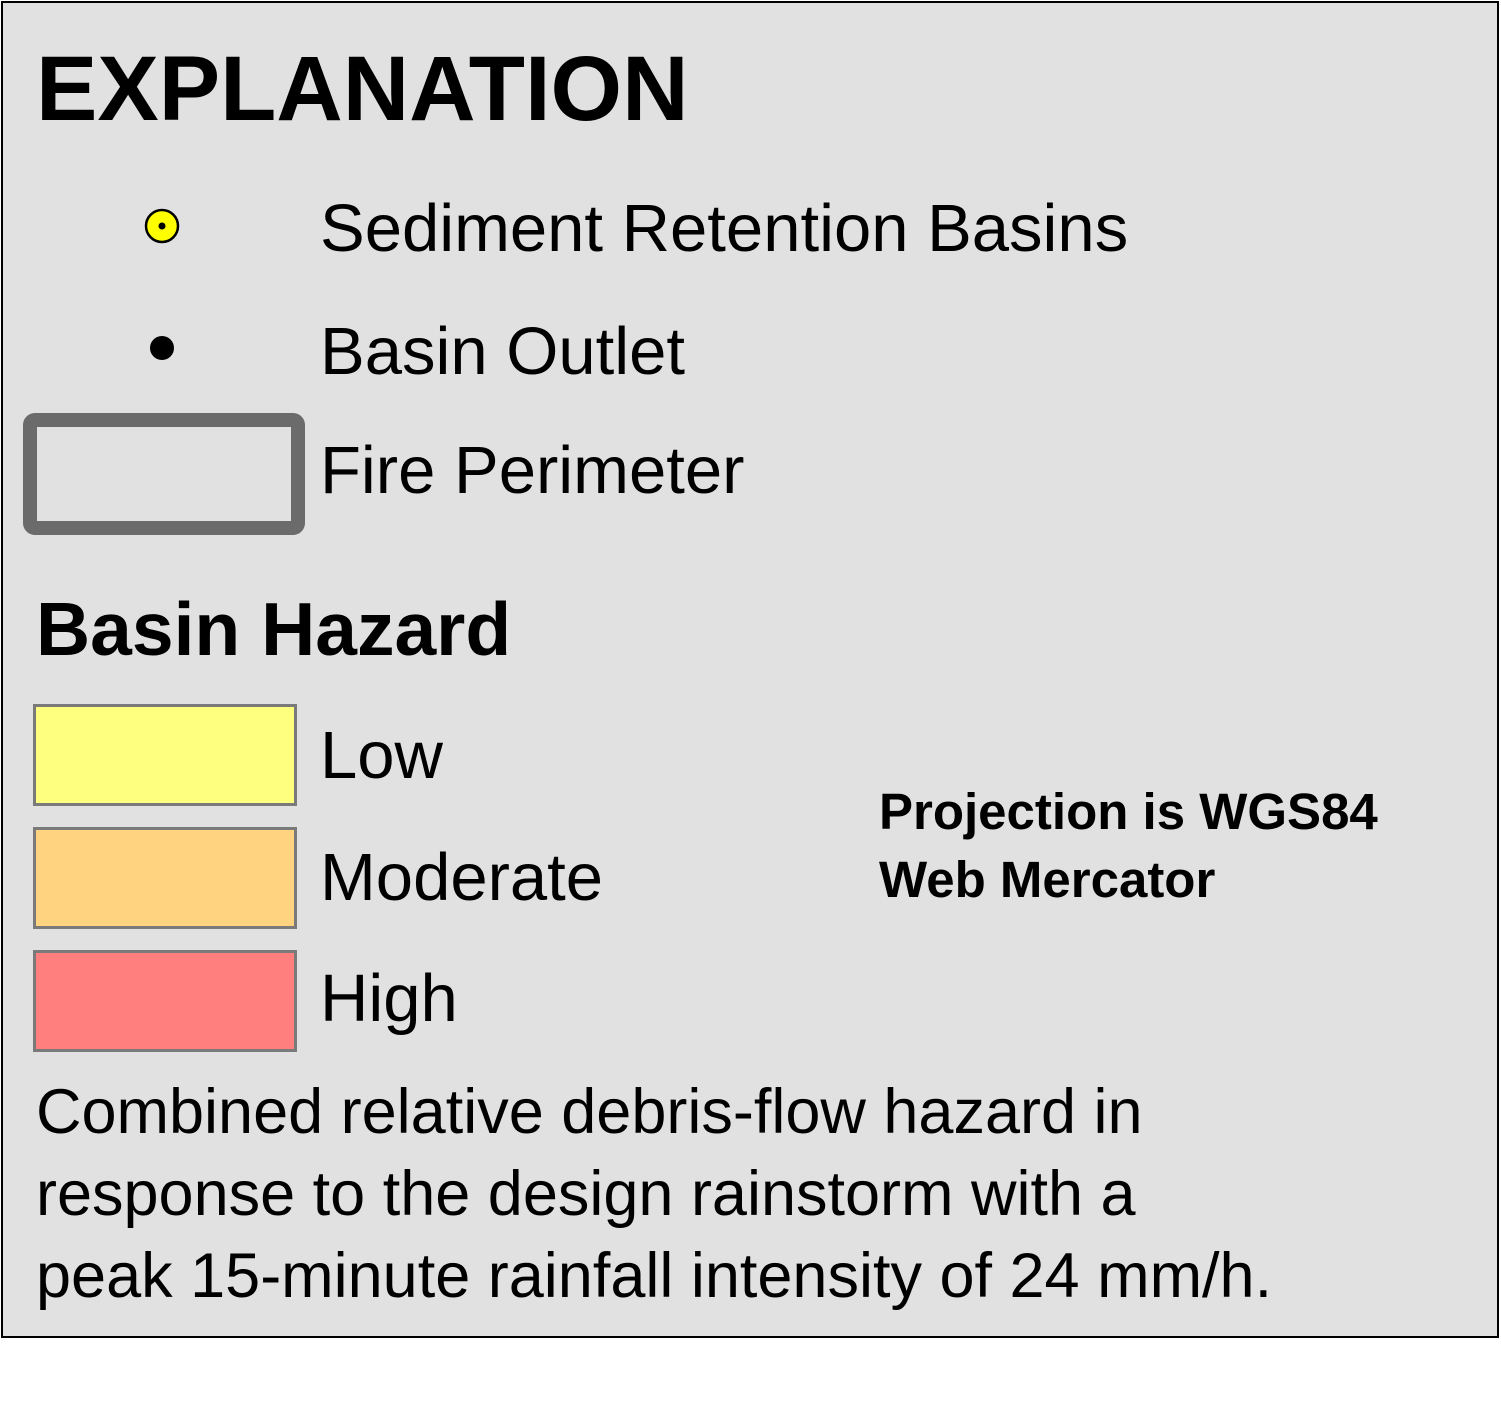 The width and height of the screenshot is (1501, 1403). Describe the element at coordinates (165, 1001) in the screenshot. I see `high-hazard-swatch` at that location.